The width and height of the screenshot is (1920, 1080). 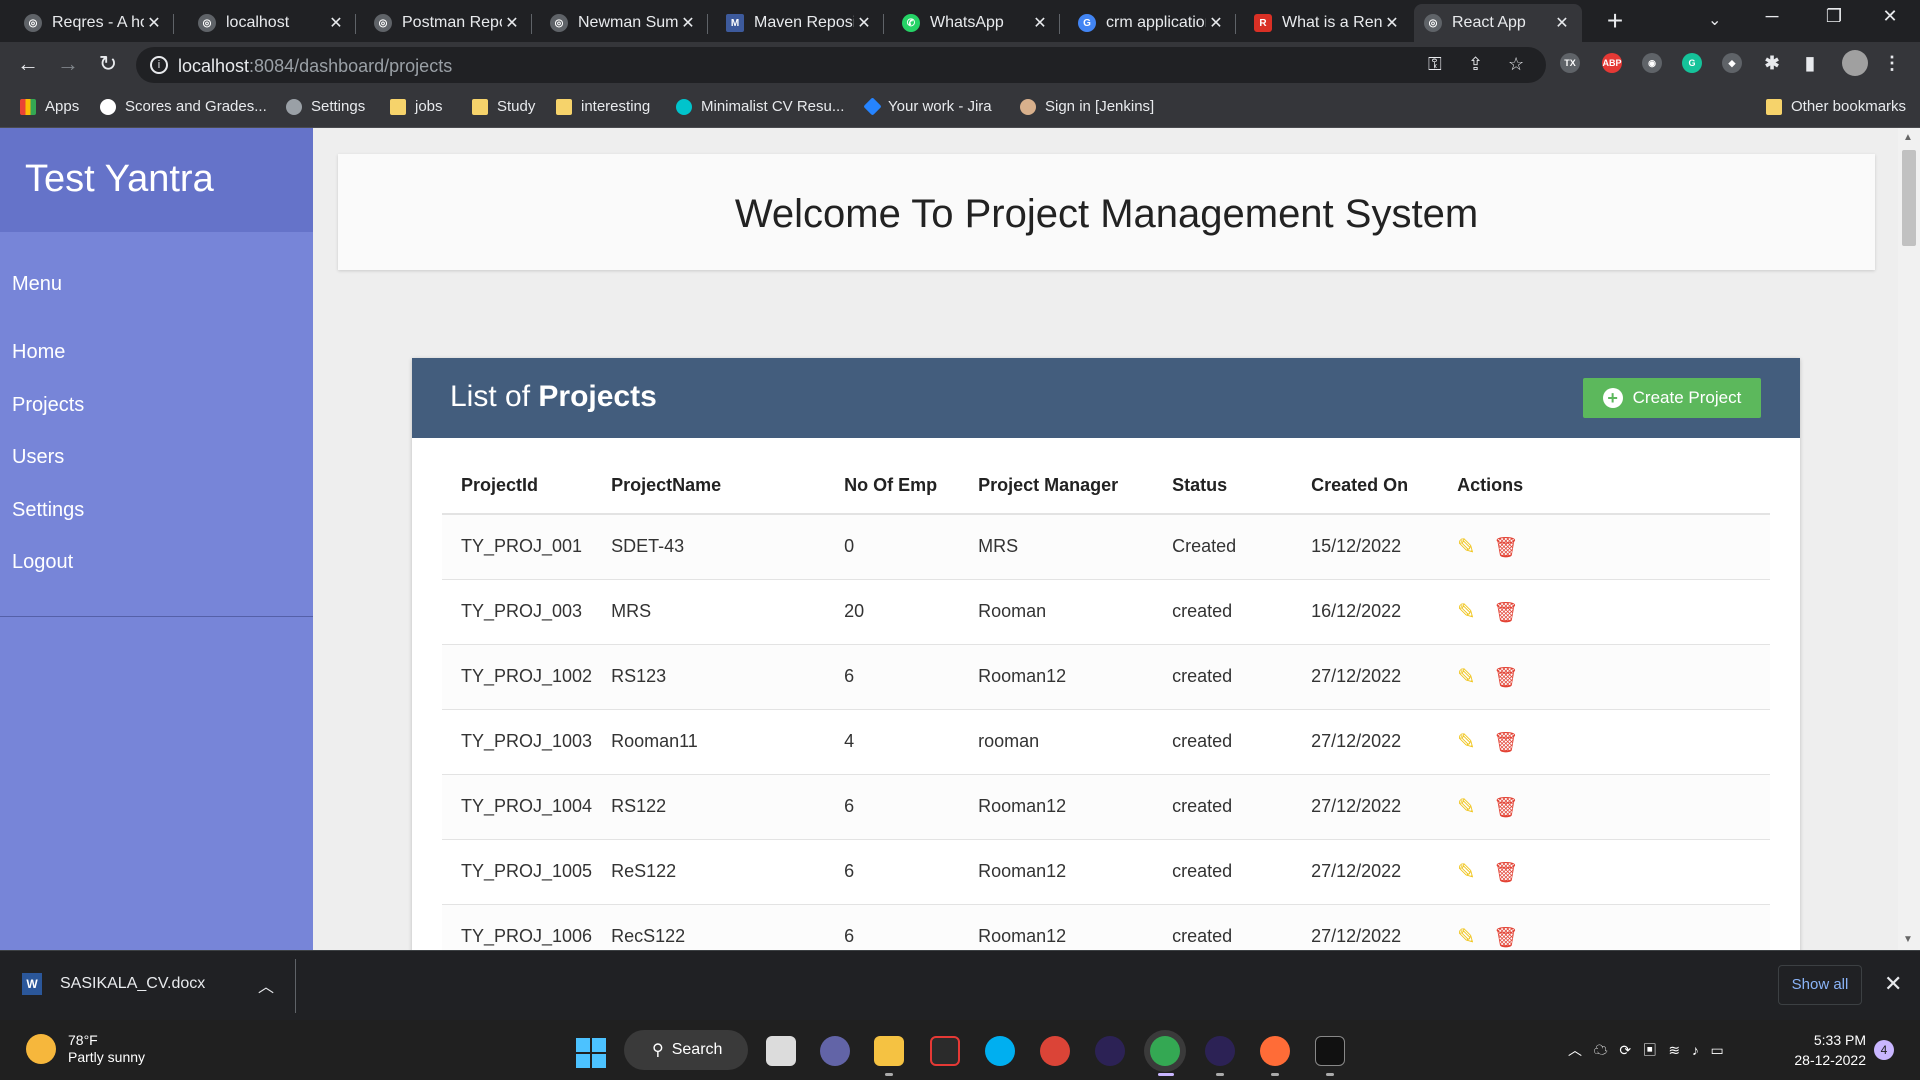 What do you see at coordinates (1772, 16) in the screenshot?
I see `minimize-icon: ─` at bounding box center [1772, 16].